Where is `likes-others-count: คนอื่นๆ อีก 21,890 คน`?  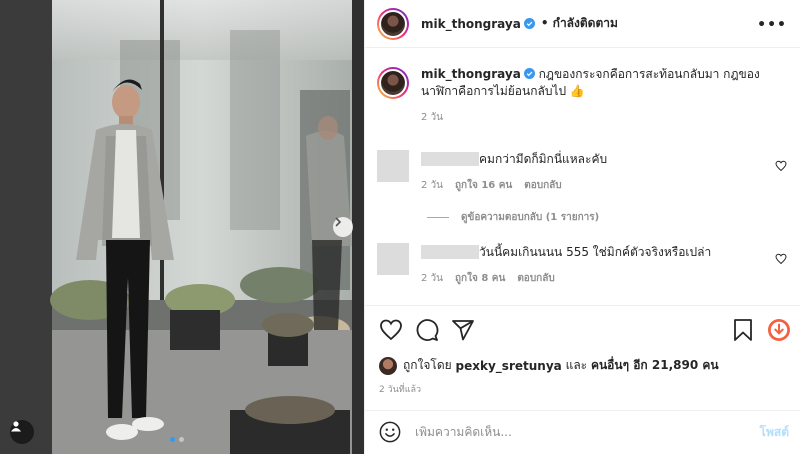
likes-others-count: คนอื่นๆ อีก 21,890 คน is located at coordinates (655, 365).